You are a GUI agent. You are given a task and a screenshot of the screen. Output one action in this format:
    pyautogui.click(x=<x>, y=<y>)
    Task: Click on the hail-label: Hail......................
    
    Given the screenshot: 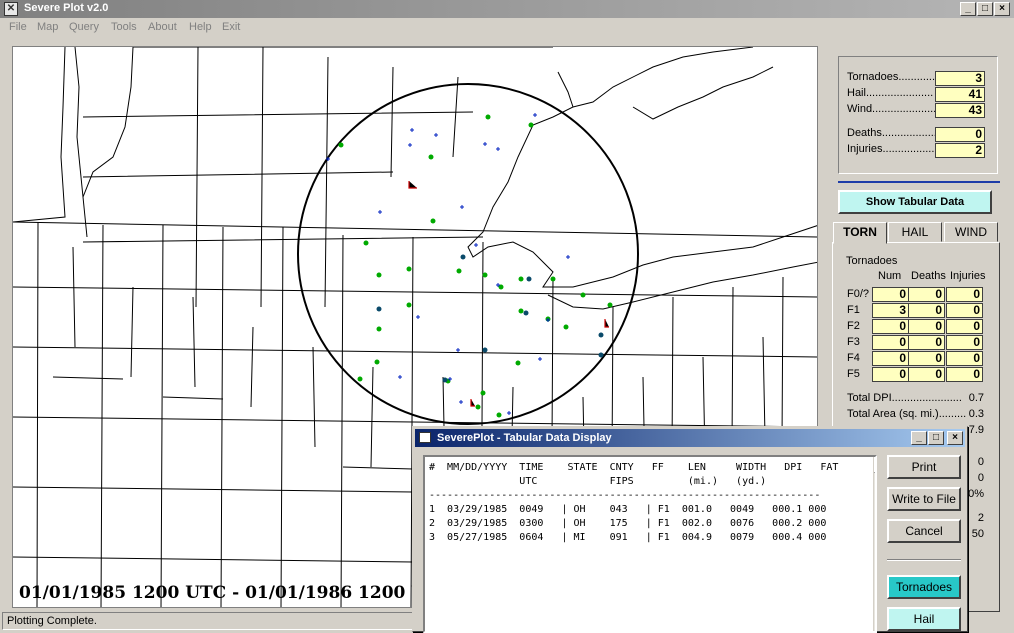 What is the action you would take?
    pyautogui.click(x=890, y=93)
    